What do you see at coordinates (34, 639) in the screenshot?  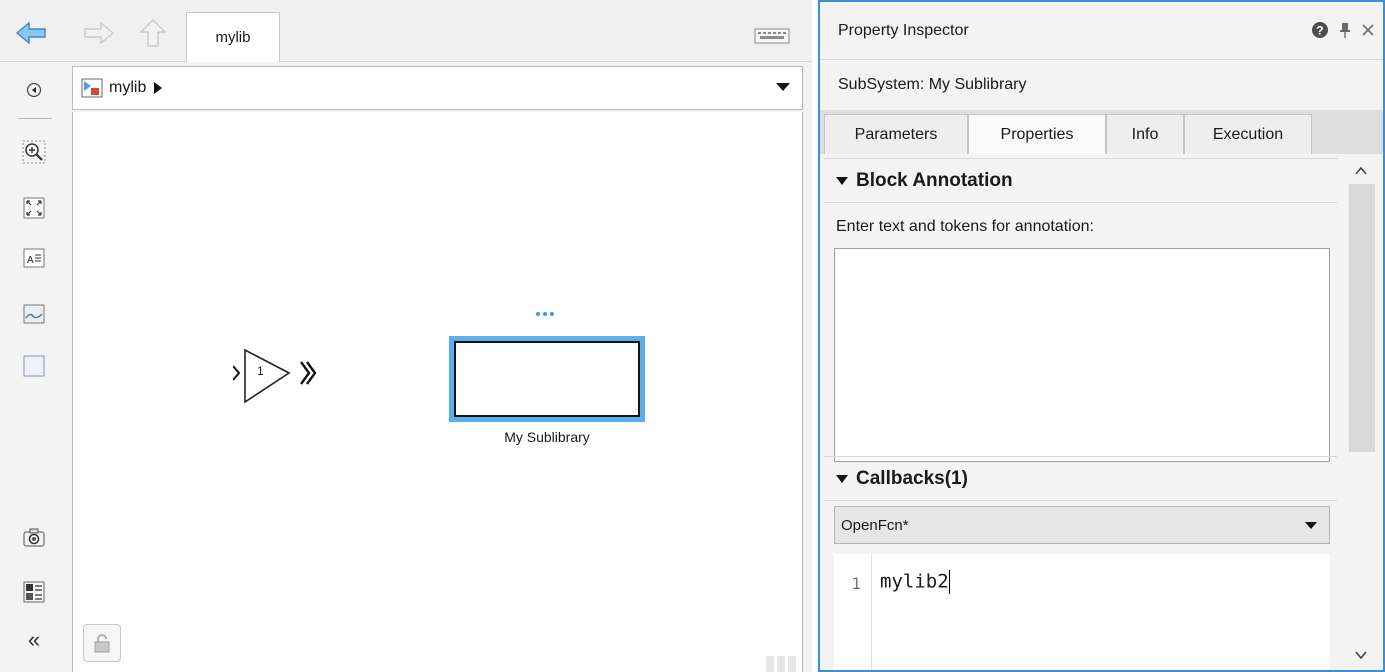 I see `collapse-icon: «` at bounding box center [34, 639].